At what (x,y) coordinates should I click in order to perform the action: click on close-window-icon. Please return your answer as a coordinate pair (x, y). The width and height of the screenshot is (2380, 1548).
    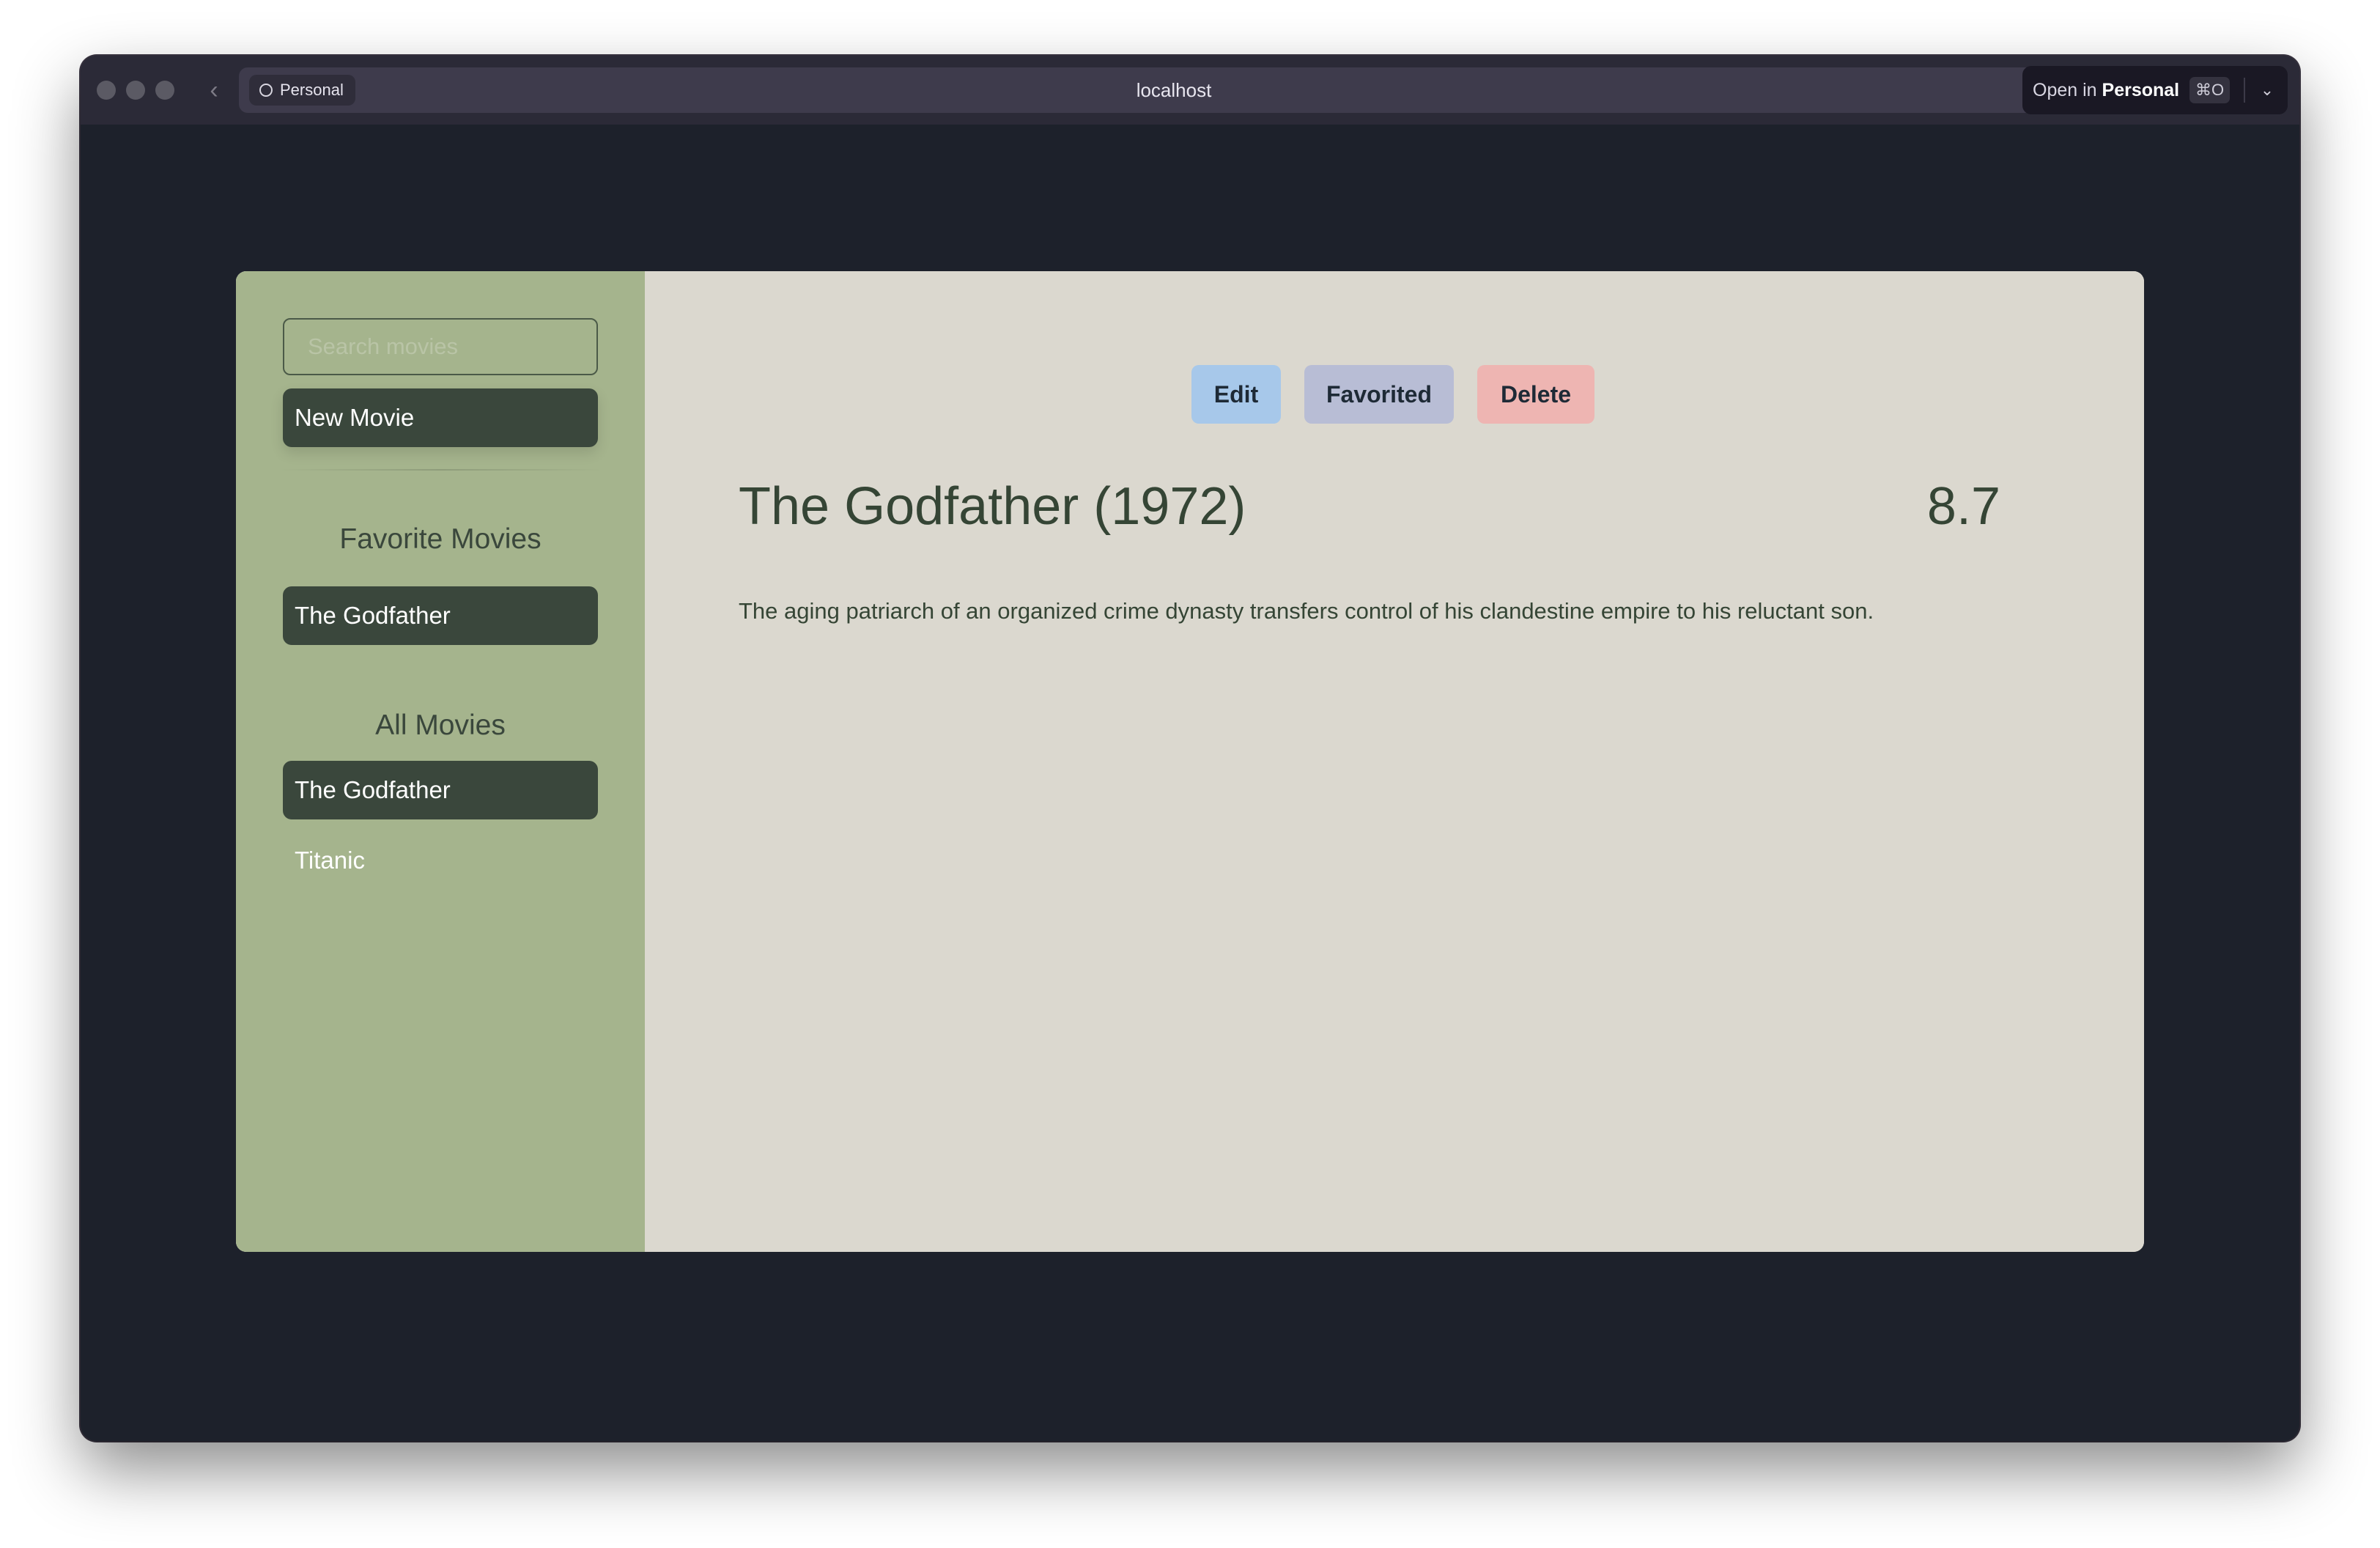
    Looking at the image, I should click on (106, 90).